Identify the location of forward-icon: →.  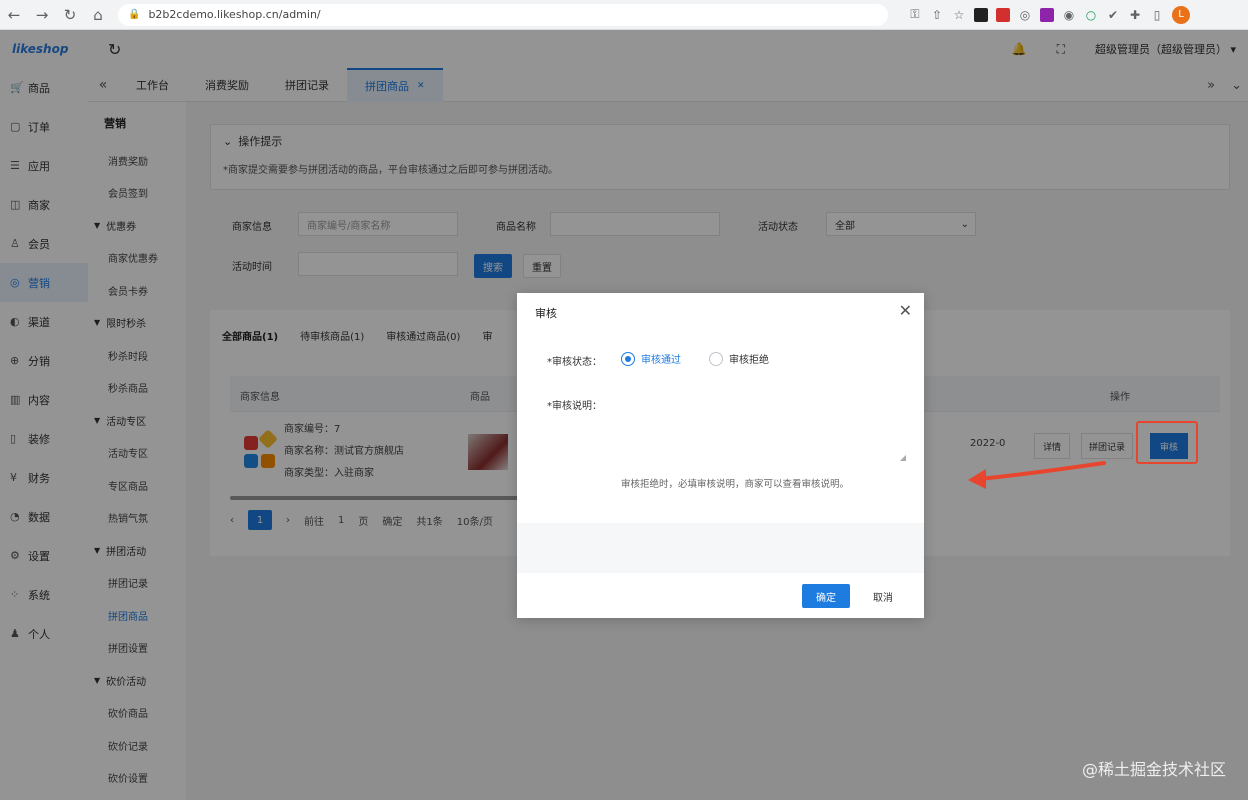
(42, 15).